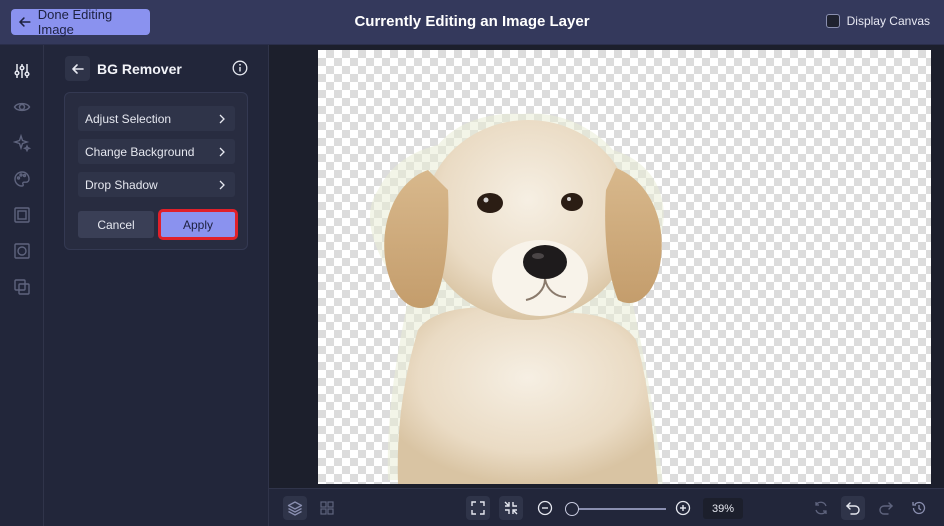 This screenshot has width=944, height=526. I want to click on menu-item-label: Change Background, so click(140, 151).